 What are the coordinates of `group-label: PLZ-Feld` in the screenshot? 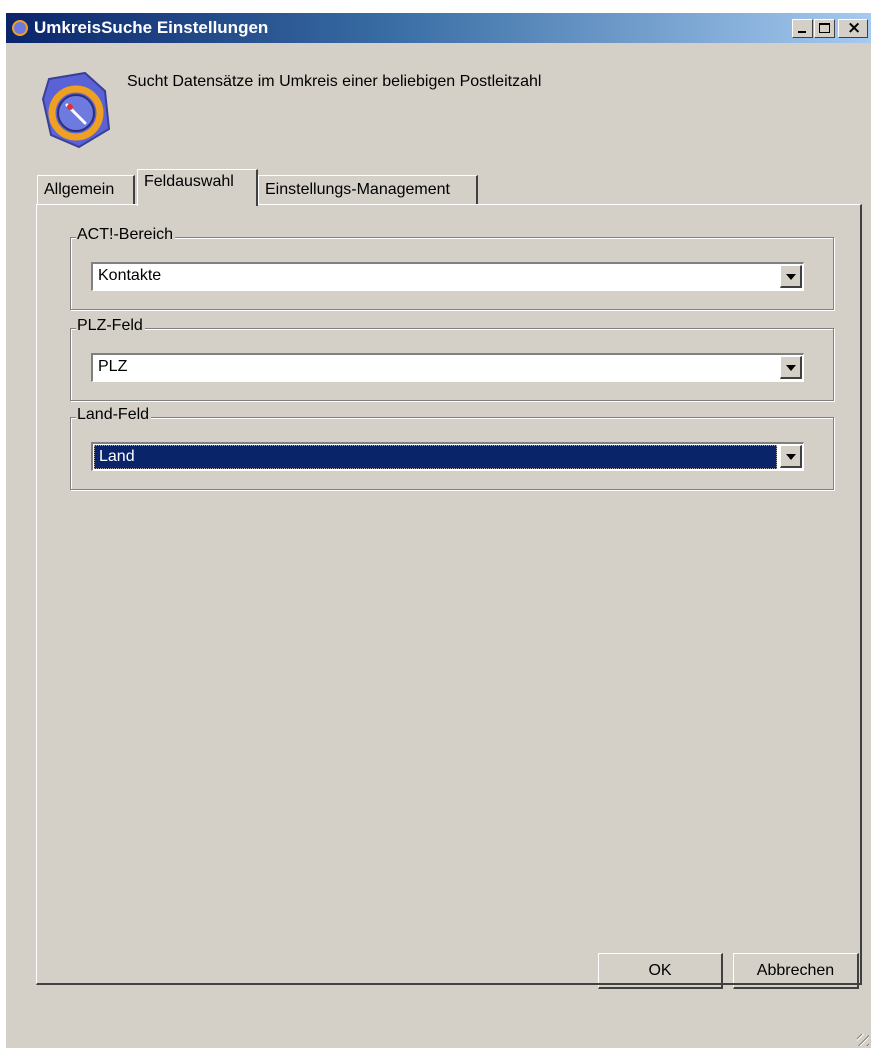 It's located at (110, 326).